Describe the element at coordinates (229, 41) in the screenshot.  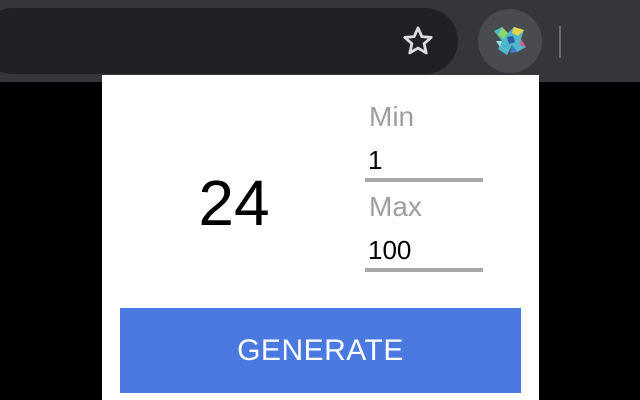
I see `address-bar` at that location.